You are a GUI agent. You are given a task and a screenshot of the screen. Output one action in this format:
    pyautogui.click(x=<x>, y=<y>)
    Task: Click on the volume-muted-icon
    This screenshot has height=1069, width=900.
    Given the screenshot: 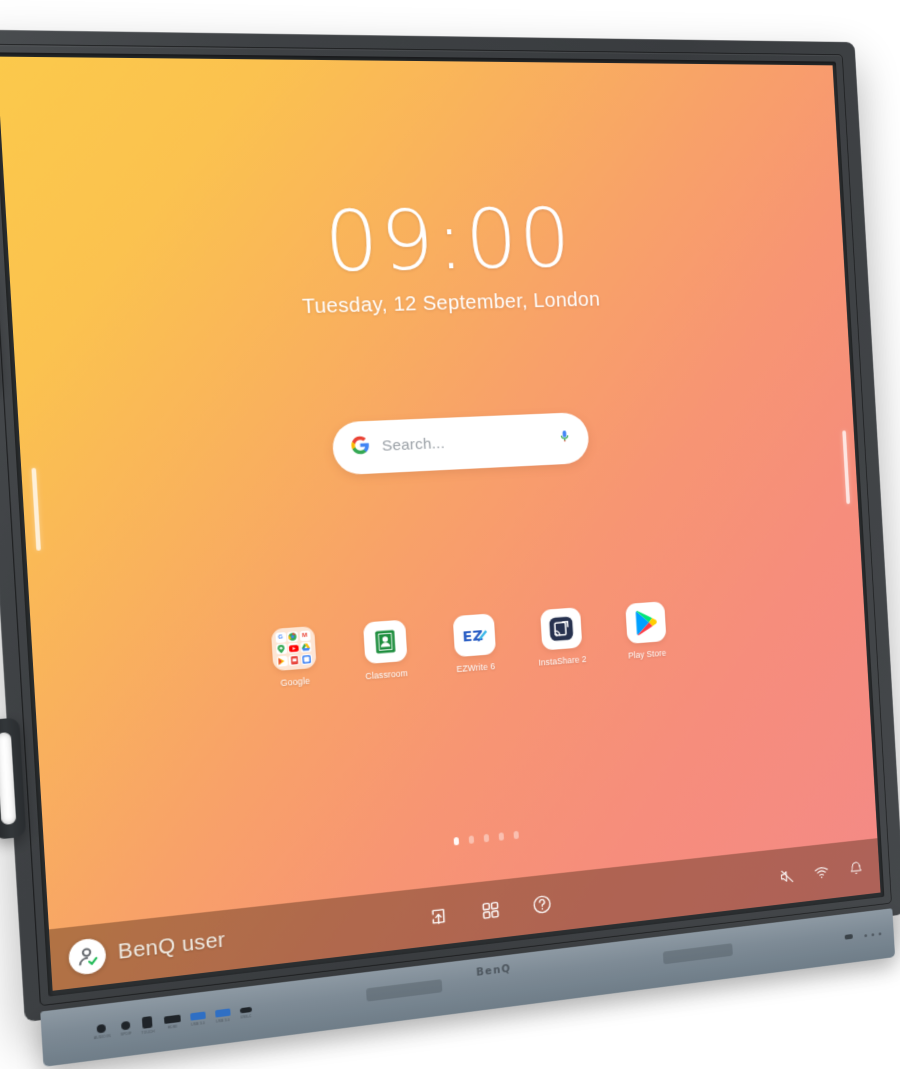 What is the action you would take?
    pyautogui.click(x=787, y=876)
    